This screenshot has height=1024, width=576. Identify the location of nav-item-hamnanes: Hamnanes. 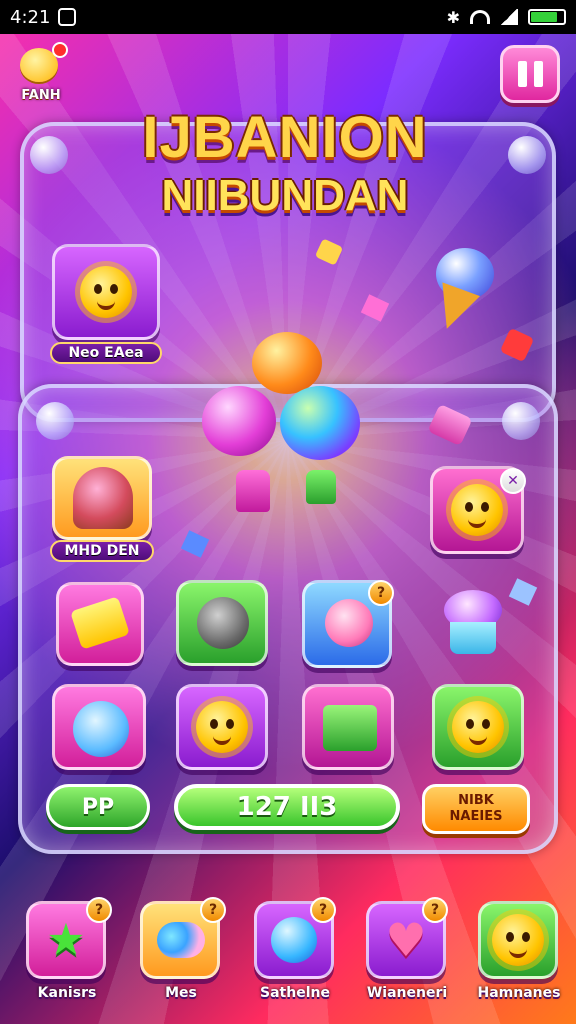
(519, 955).